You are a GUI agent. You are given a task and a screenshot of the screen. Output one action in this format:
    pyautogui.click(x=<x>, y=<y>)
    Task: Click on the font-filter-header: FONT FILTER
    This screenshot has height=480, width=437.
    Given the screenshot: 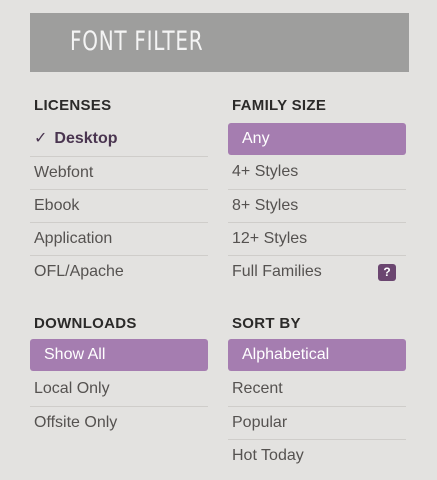 What is the action you would take?
    pyautogui.click(x=219, y=42)
    